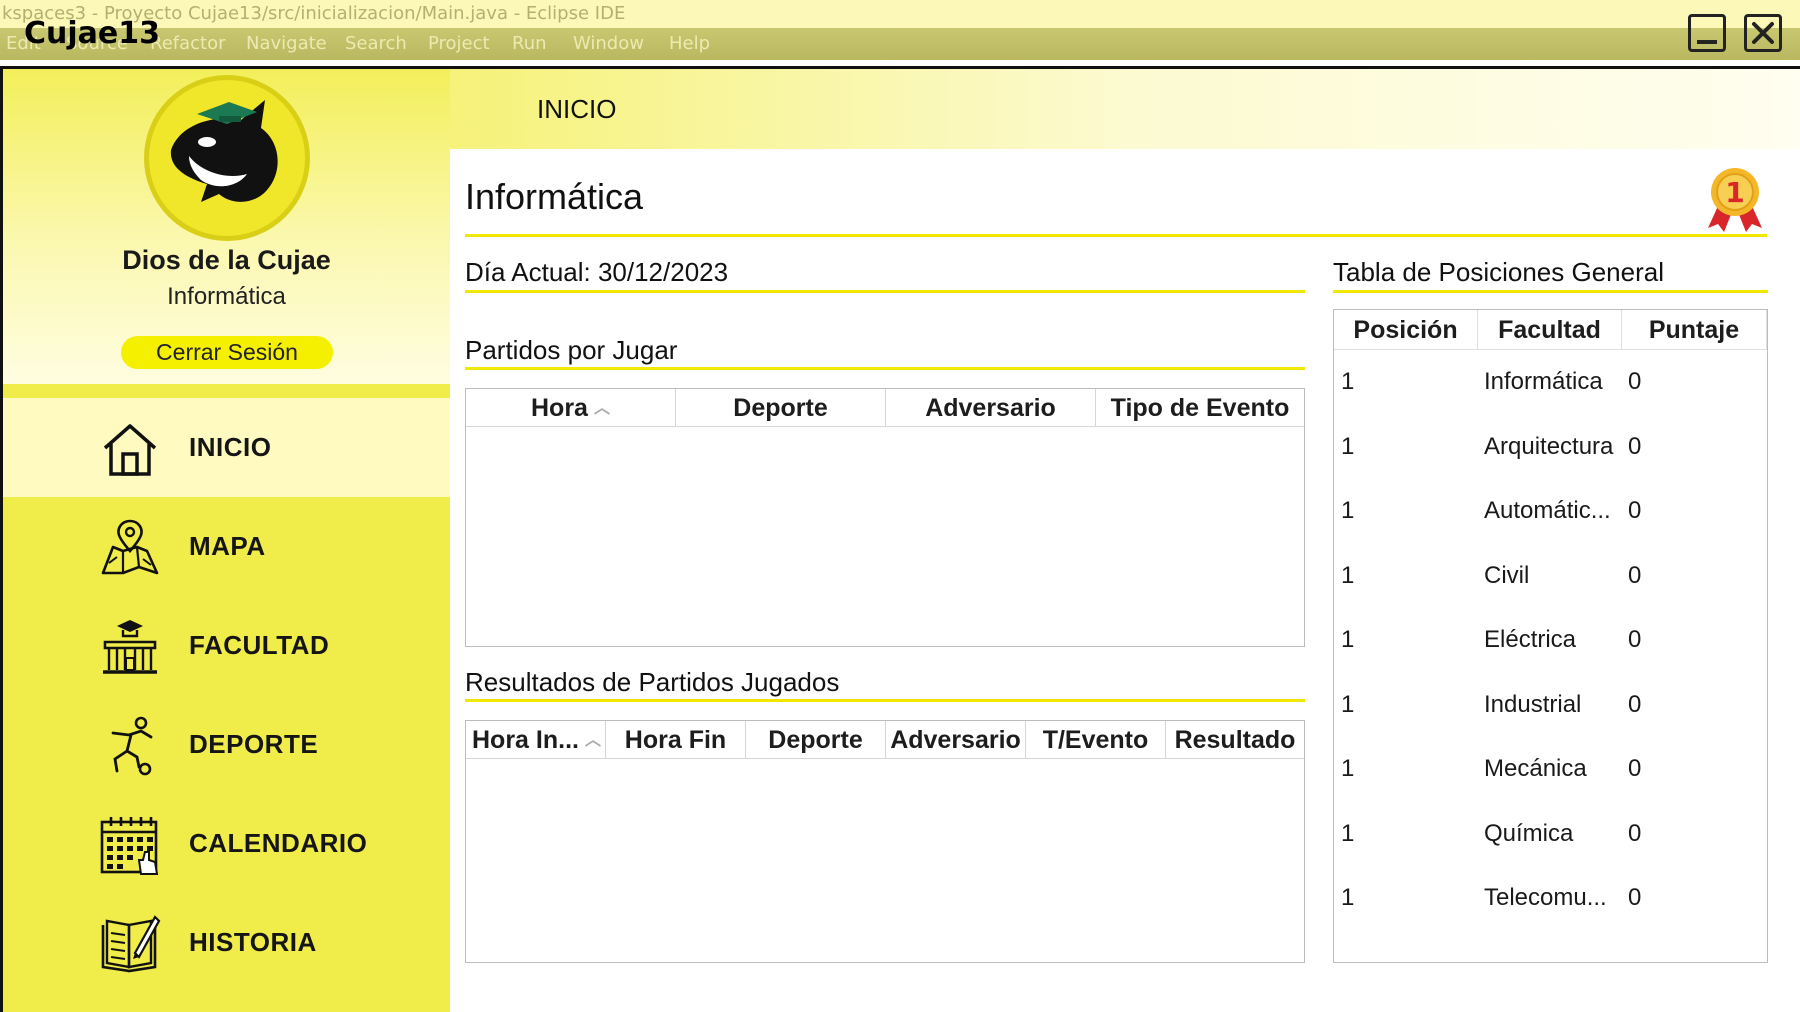  I want to click on column-header-hora: Hora ︿, so click(571, 408).